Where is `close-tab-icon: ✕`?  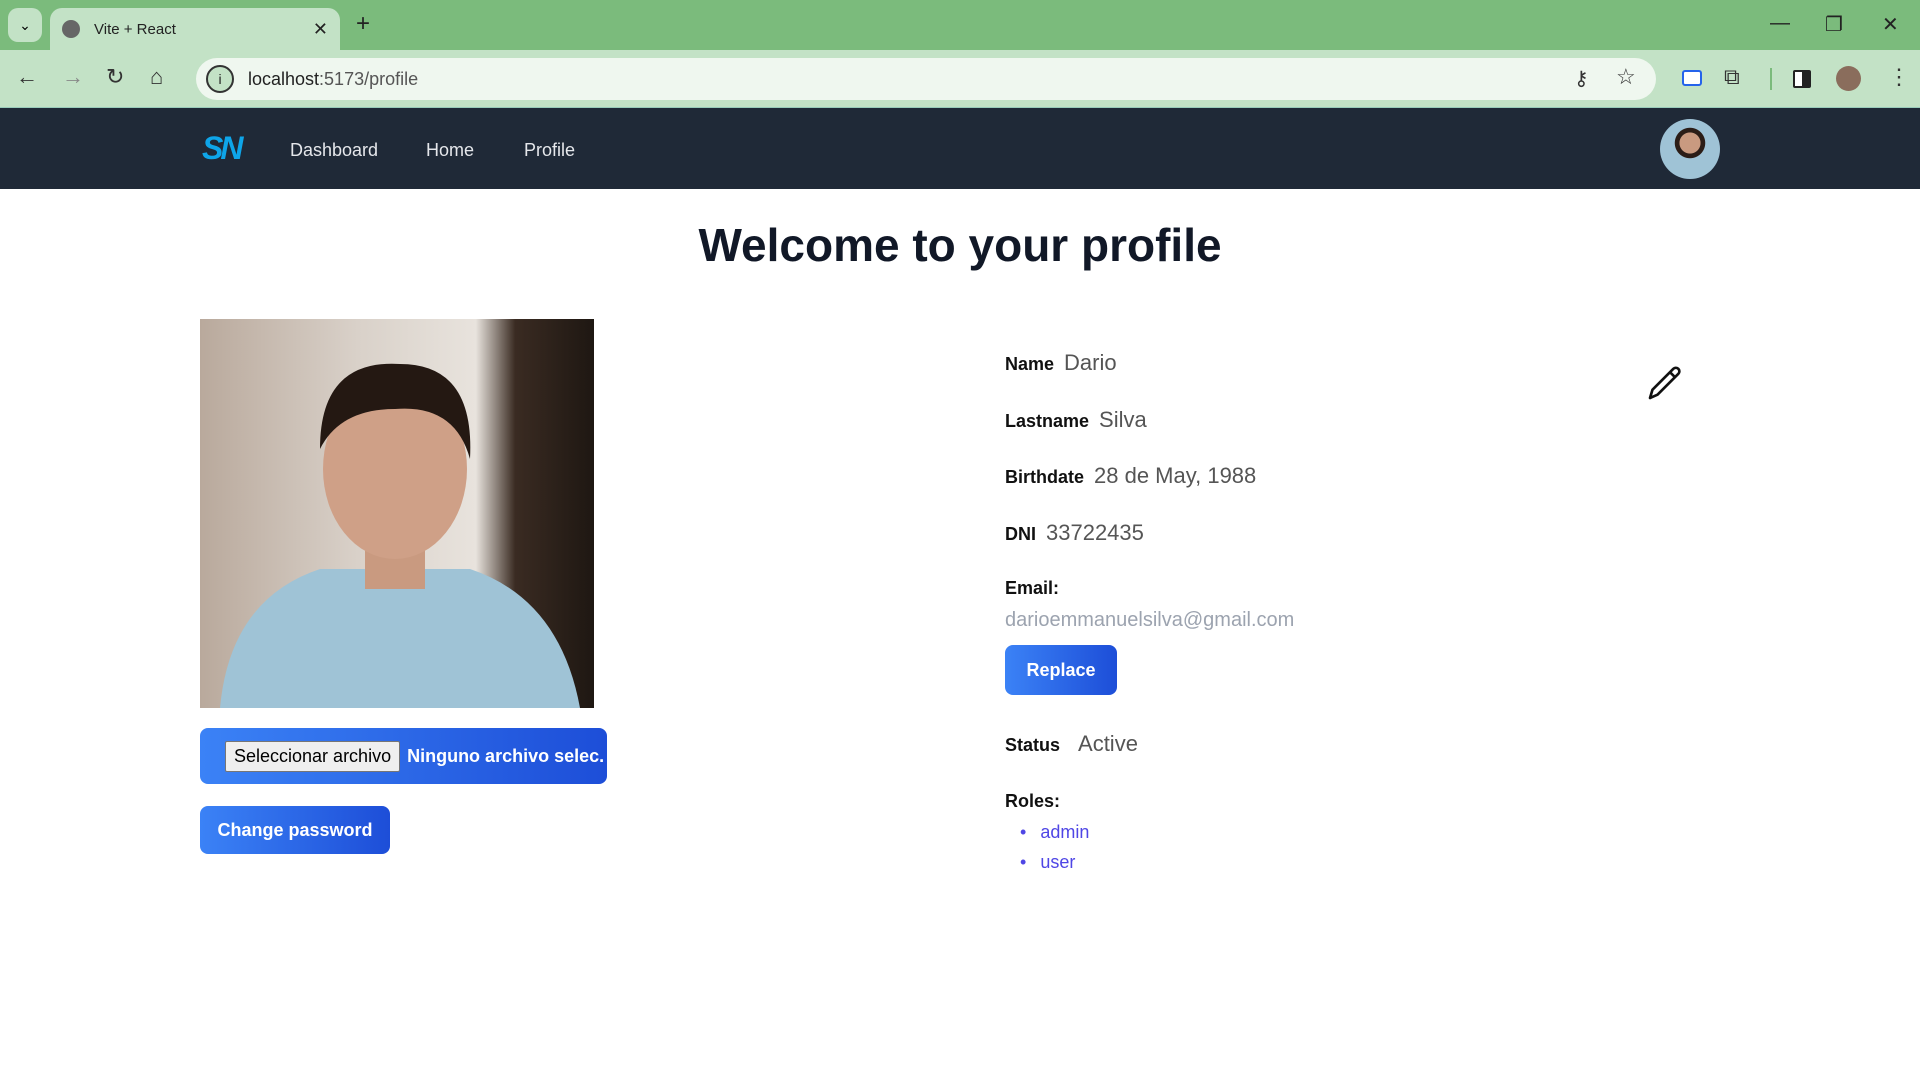
close-tab-icon: ✕ is located at coordinates (320, 29).